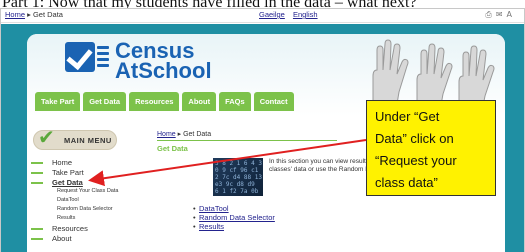 The height and width of the screenshot is (252, 525). I want to click on green-check-icon: ✔, so click(46, 137).